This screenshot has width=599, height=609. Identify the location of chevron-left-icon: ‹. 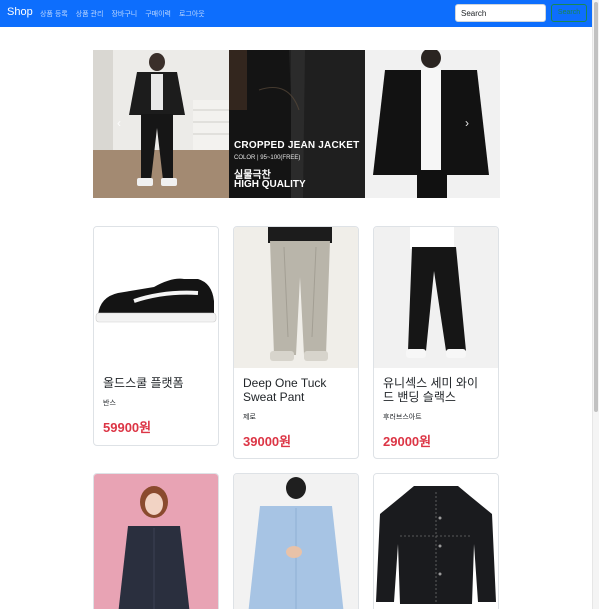
(119, 123).